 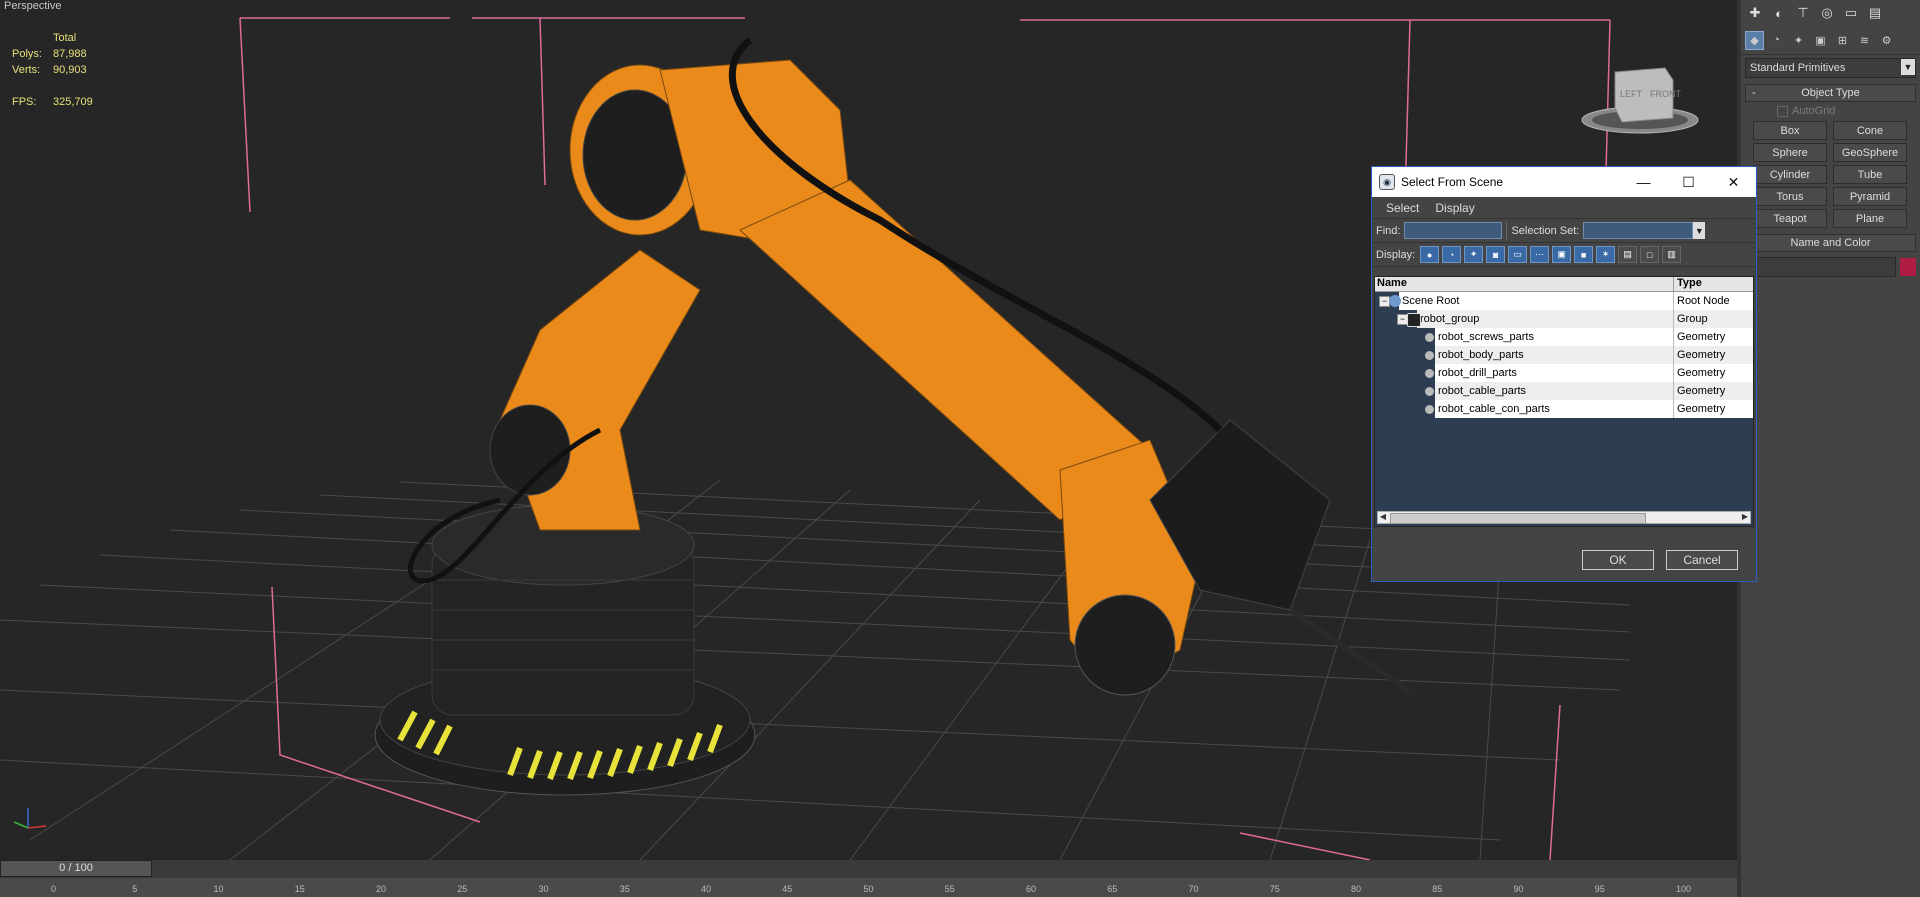 I want to click on display-filter-row: Display: ● ◔ ✦ ◙ ▭ ⋯ ▣ ■ ✶ ▤ □ ▥, so click(x=1564, y=255).